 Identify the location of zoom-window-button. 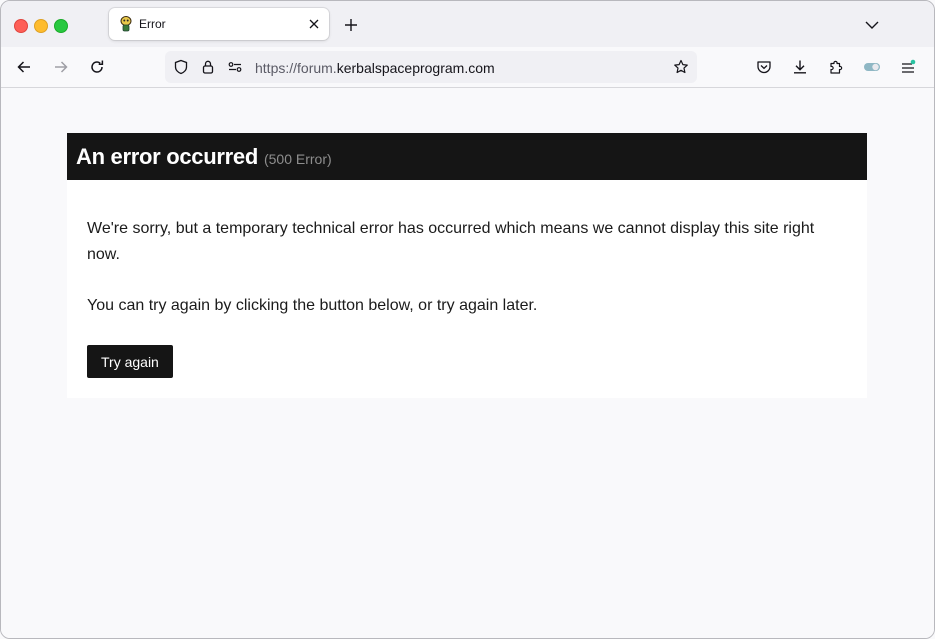
(61, 26).